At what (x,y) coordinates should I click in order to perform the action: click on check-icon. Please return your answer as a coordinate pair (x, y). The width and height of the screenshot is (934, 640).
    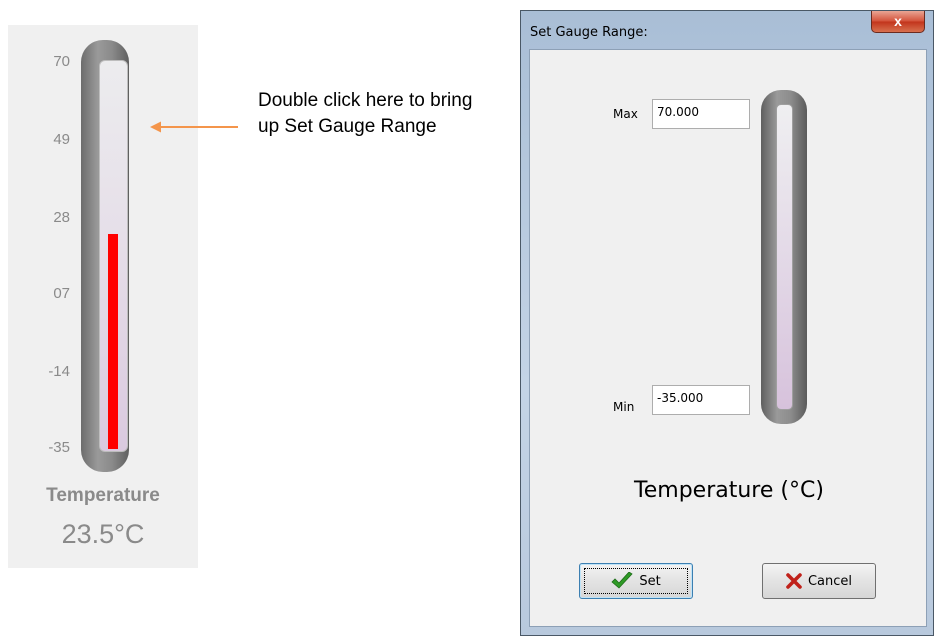
    Looking at the image, I should click on (622, 581).